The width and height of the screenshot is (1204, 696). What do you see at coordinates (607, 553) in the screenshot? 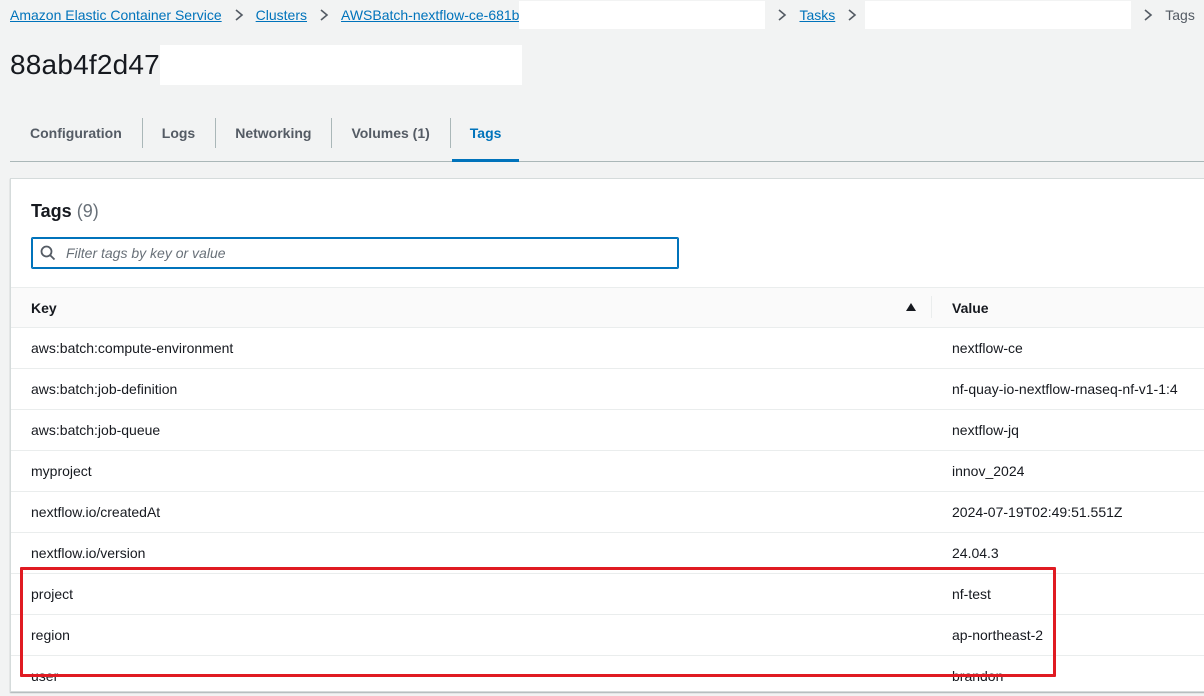
I see `table-row: nextflow.io/version 24.04.3` at bounding box center [607, 553].